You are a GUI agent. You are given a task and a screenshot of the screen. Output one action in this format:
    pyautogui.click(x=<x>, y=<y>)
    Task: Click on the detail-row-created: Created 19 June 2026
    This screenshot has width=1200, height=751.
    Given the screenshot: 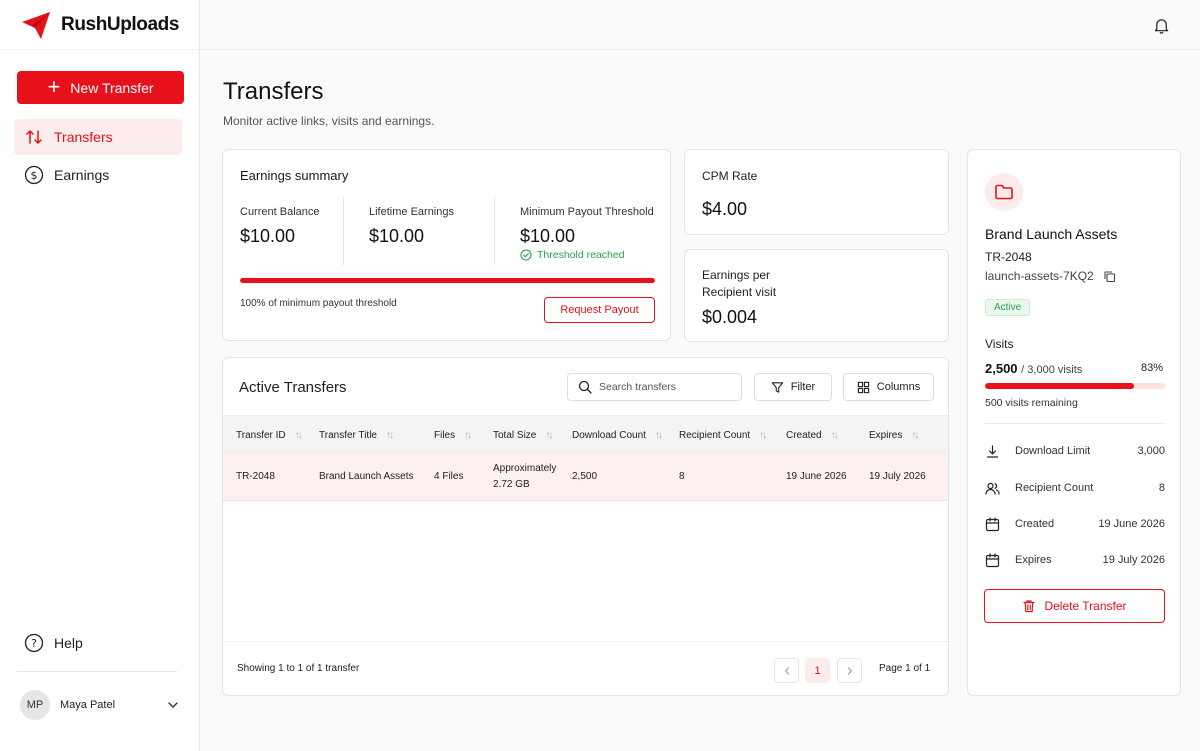 What is the action you would take?
    pyautogui.click(x=1075, y=524)
    